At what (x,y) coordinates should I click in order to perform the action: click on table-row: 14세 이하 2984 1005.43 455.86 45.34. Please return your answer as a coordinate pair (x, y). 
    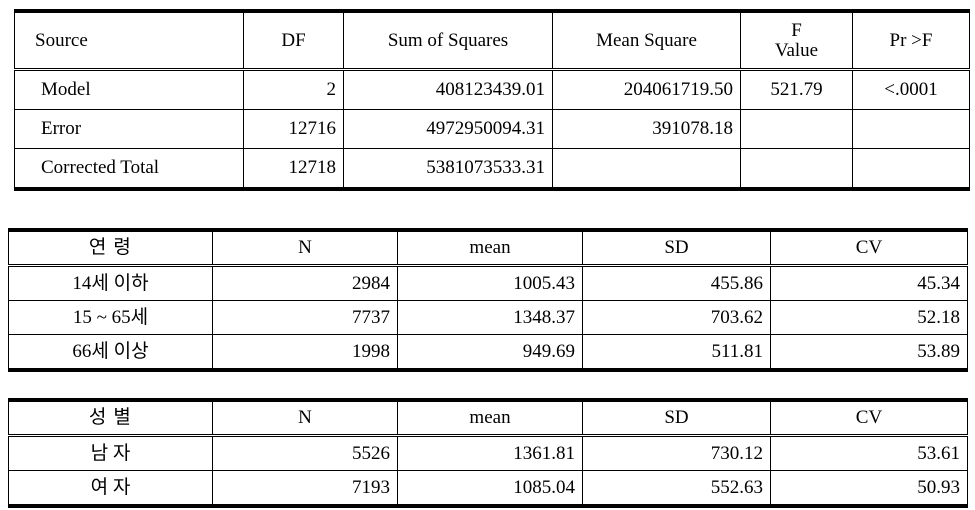
    Looking at the image, I should click on (488, 282).